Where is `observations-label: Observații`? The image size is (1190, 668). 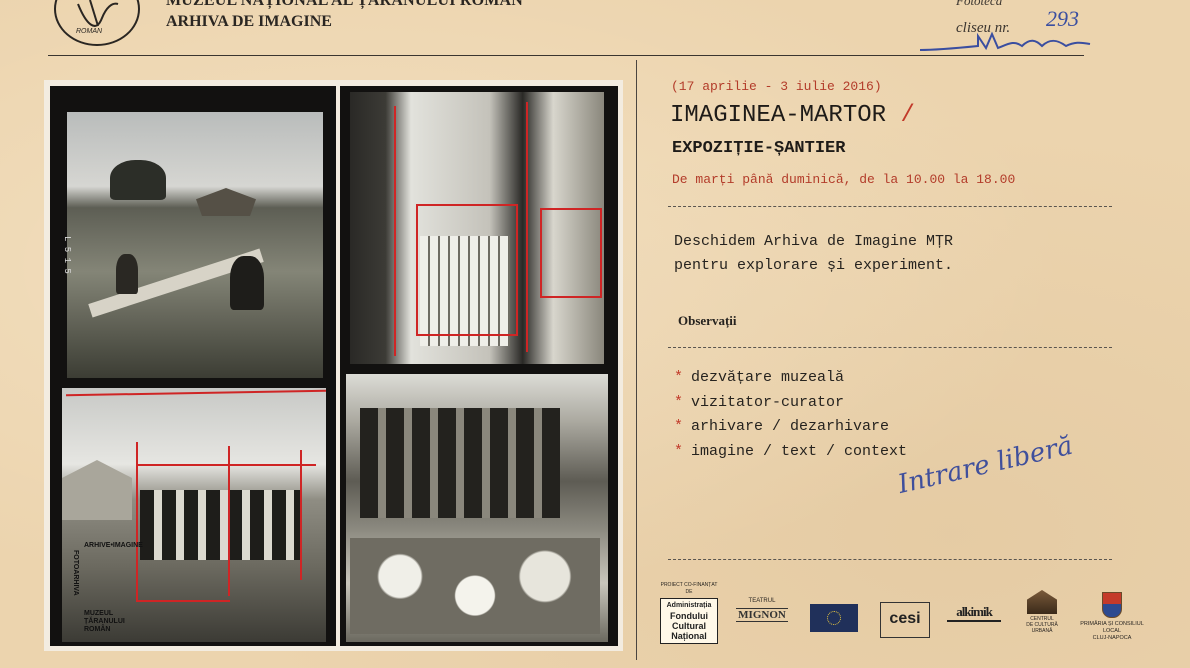 observations-label: Observații is located at coordinates (707, 320).